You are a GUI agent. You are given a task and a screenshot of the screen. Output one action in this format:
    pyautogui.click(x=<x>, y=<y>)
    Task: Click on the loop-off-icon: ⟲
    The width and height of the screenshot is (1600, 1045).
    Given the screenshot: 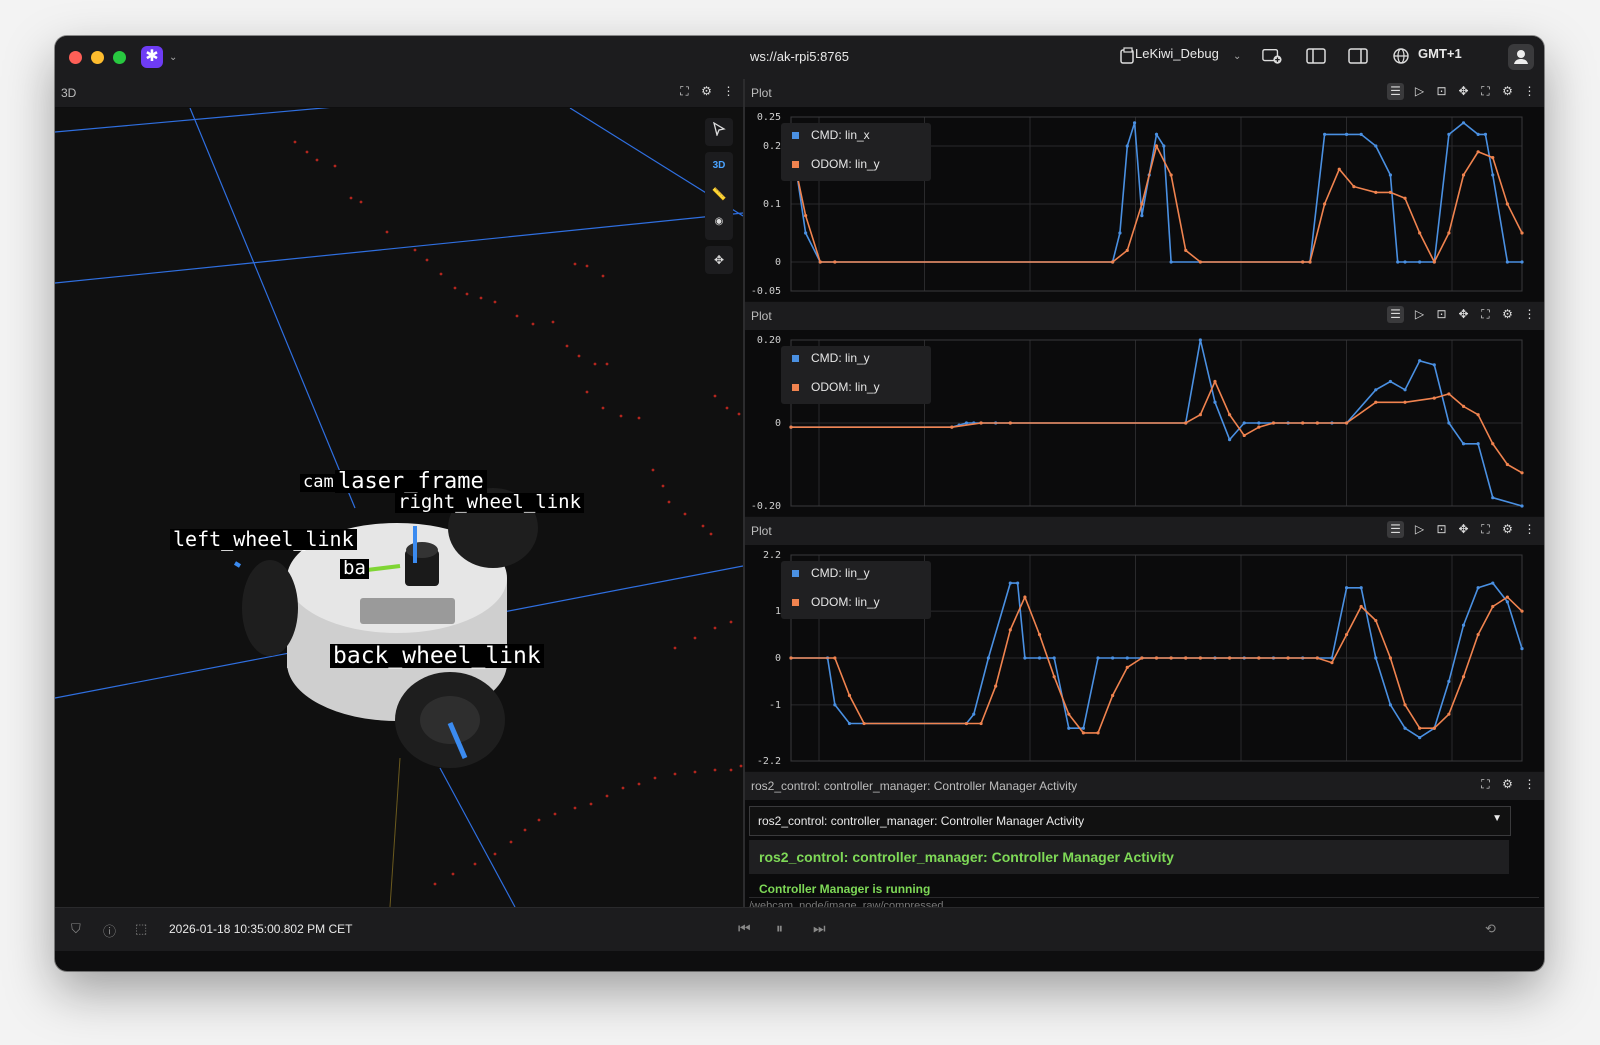 What is the action you would take?
    pyautogui.click(x=1490, y=929)
    